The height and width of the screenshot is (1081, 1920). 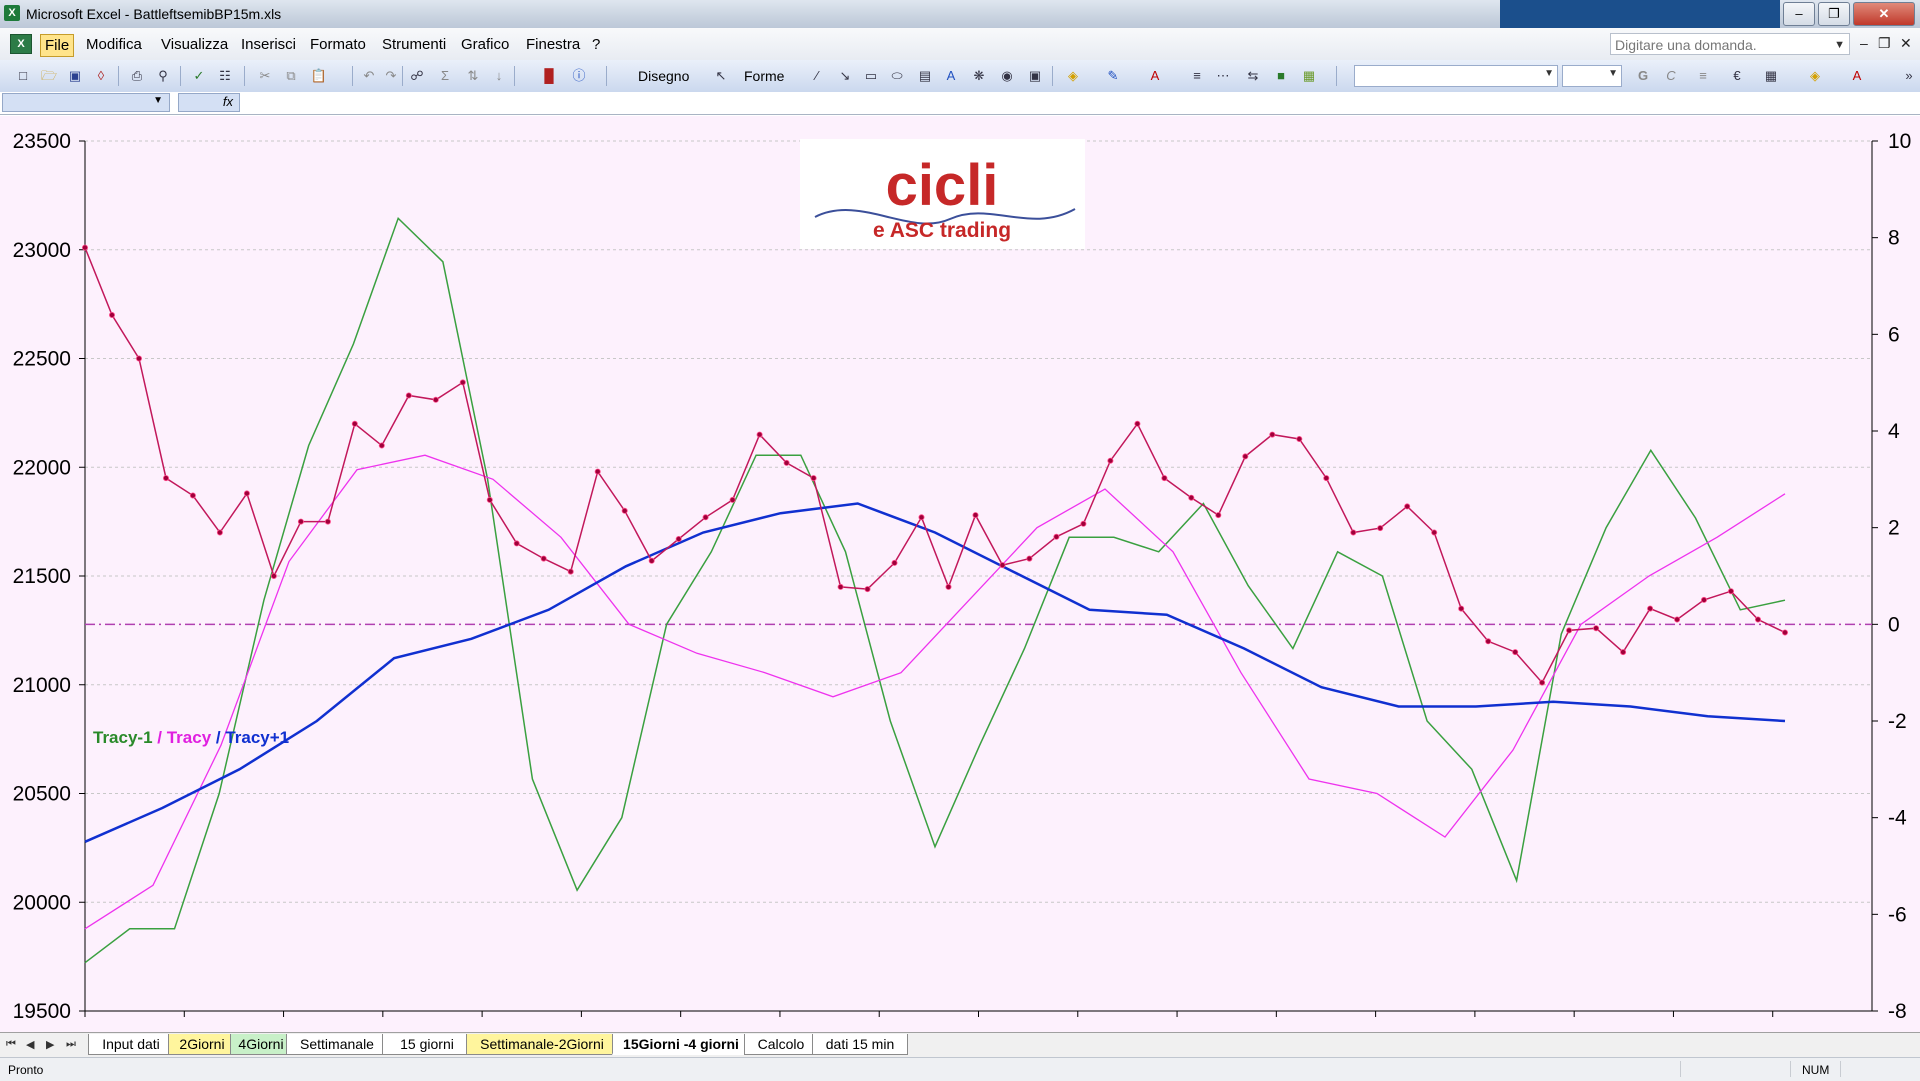 What do you see at coordinates (319, 76) in the screenshot?
I see `paste-icon: 📋` at bounding box center [319, 76].